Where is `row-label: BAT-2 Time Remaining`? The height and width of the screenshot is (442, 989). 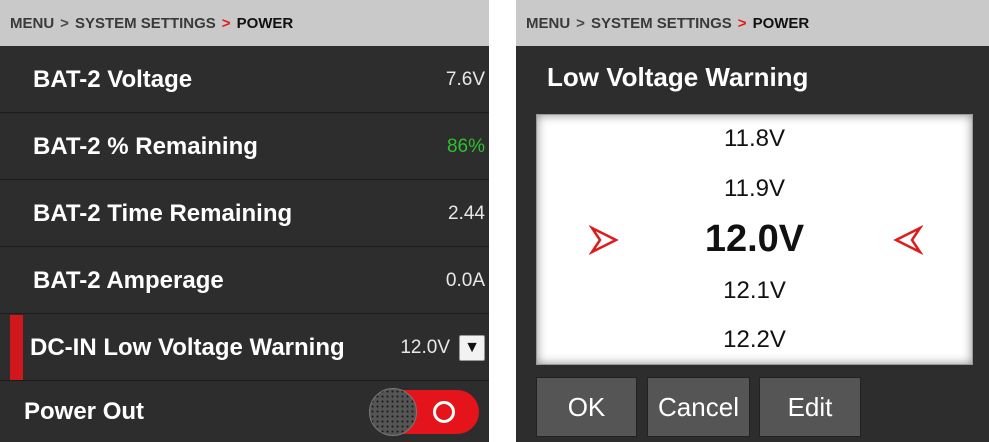 row-label: BAT-2 Time Remaining is located at coordinates (163, 213).